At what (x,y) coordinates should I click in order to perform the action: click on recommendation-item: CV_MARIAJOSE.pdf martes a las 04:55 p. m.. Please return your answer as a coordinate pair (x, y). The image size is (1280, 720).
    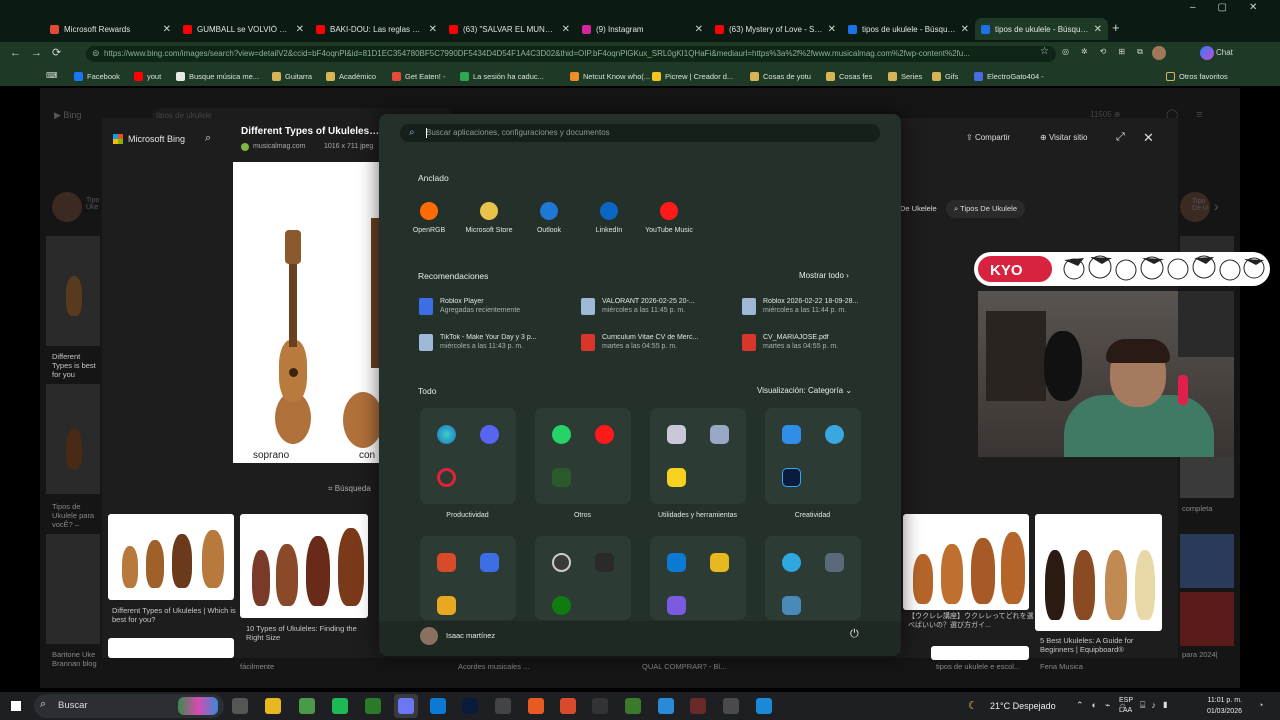
    Looking at the image, I should click on (812, 342).